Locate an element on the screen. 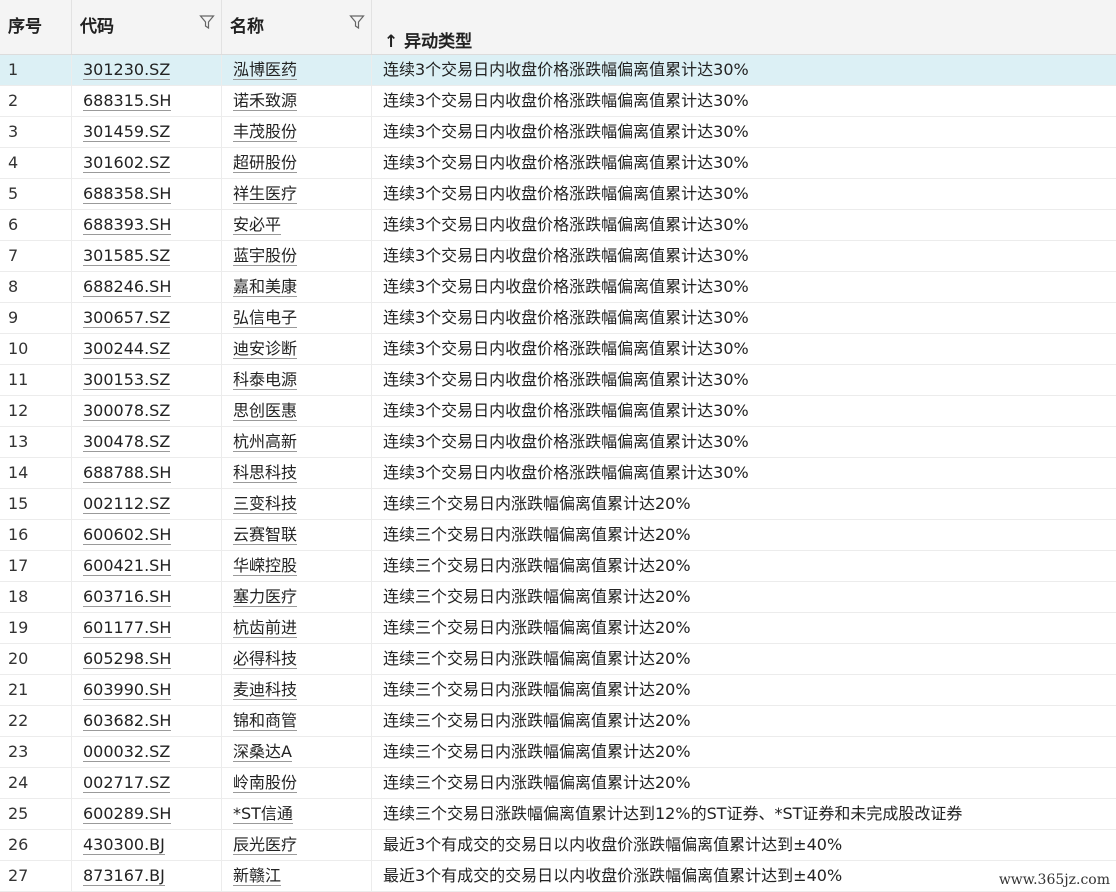 The width and height of the screenshot is (1116, 892). stock-name-link: 泓博医药 is located at coordinates (265, 70).